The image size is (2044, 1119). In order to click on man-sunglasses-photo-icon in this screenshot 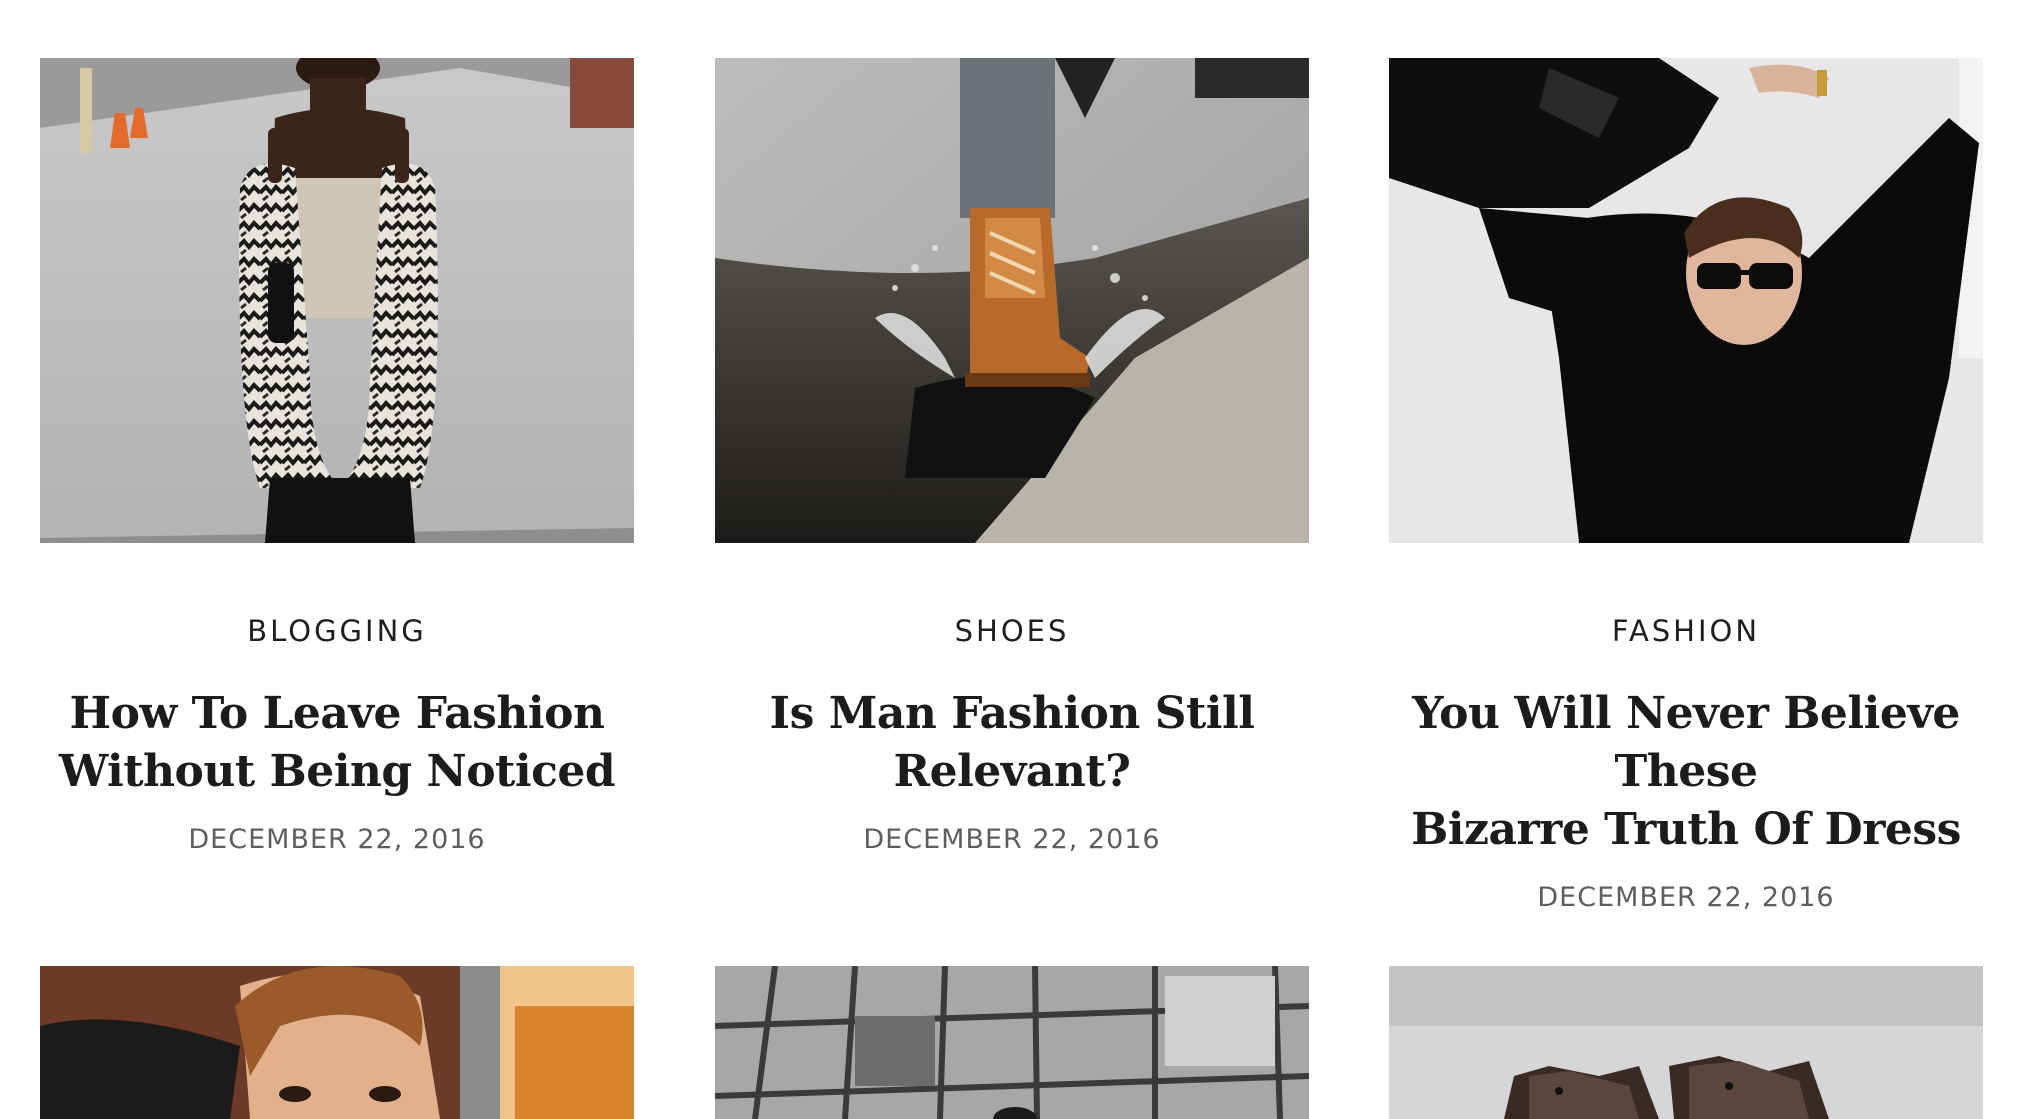, I will do `click(1686, 300)`.